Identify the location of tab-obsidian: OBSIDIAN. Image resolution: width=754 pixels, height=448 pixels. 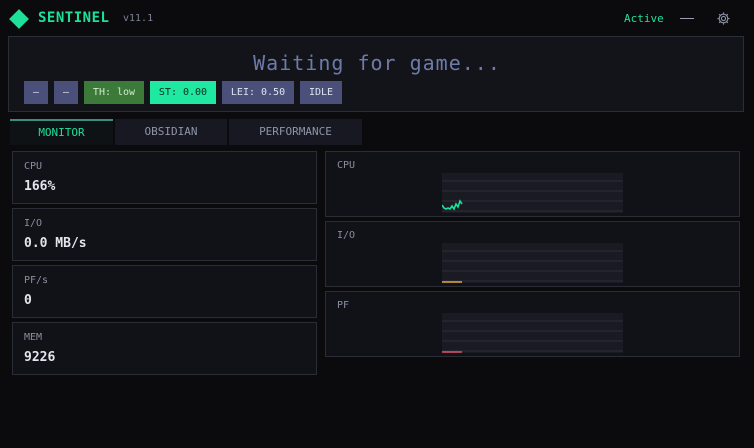
(171, 132).